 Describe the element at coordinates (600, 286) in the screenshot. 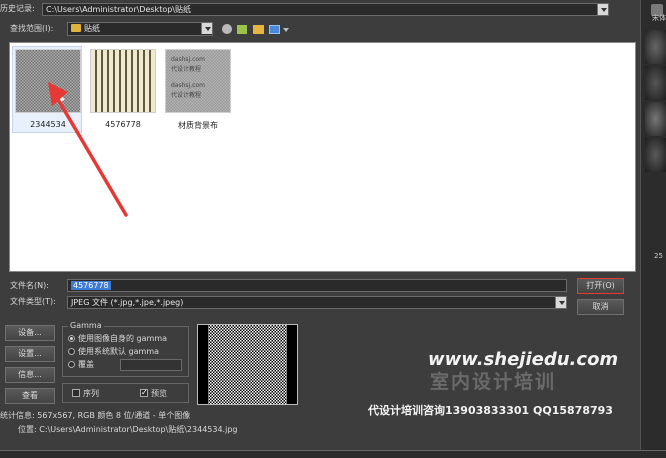

I see `open-button: 打开(O)` at that location.